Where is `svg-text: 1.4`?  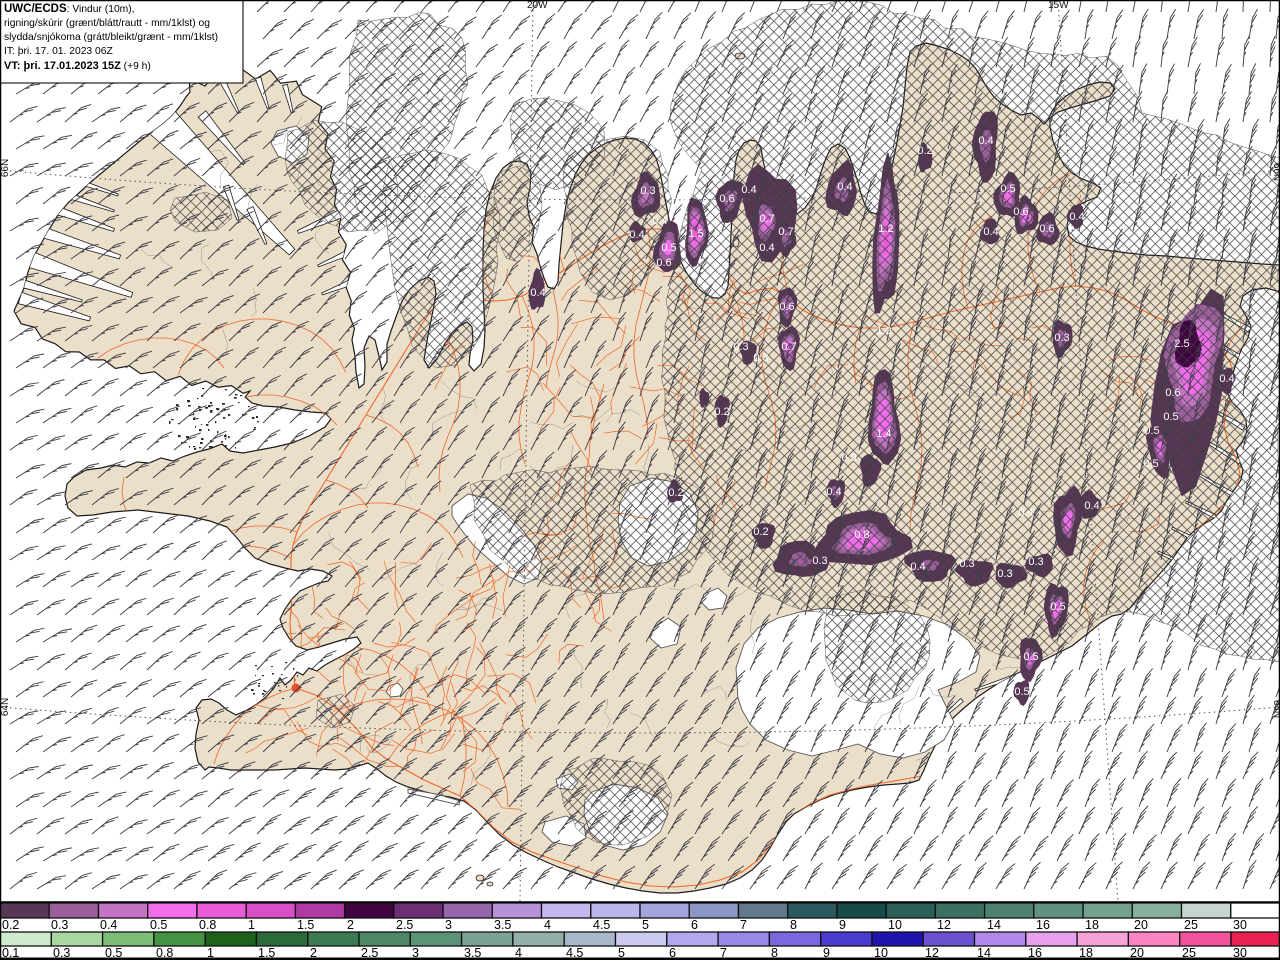 svg-text: 1.4 is located at coordinates (883, 434).